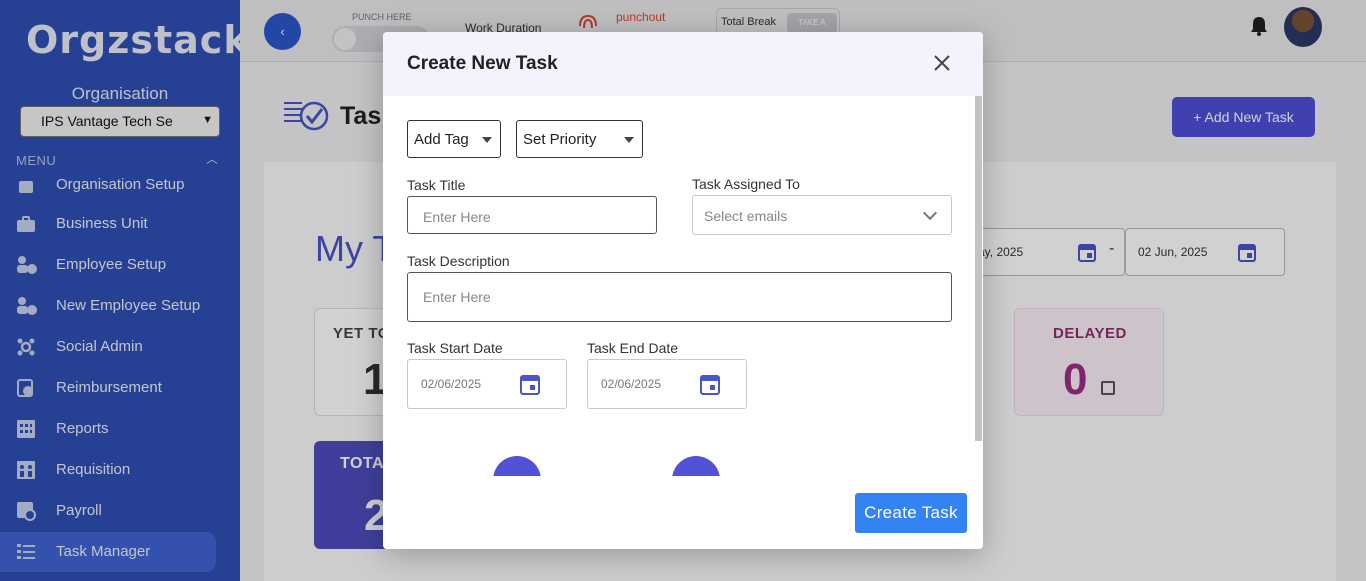 The image size is (1366, 581). What do you see at coordinates (746, 216) in the screenshot?
I see `task-assigned-placeholder: Select emails` at bounding box center [746, 216].